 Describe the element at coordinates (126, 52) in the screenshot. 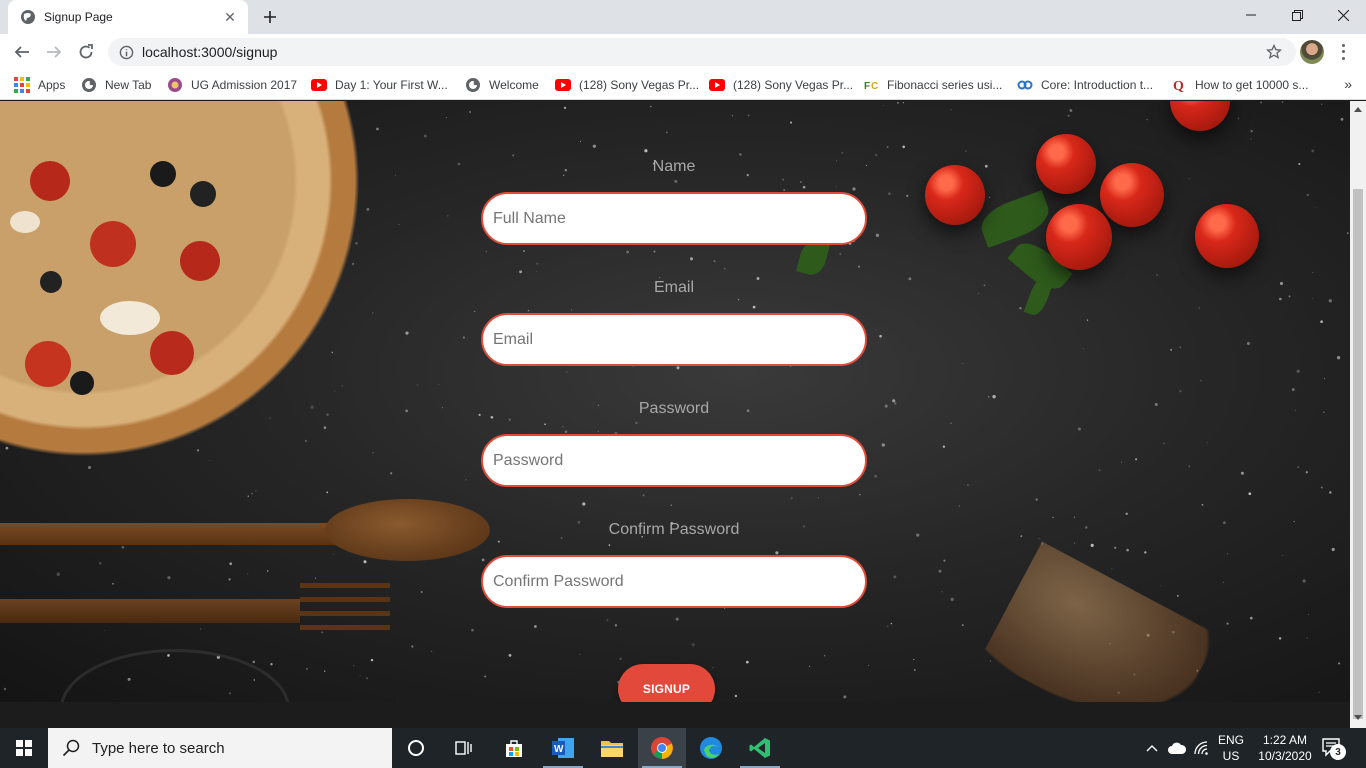

I see `info-icon` at that location.